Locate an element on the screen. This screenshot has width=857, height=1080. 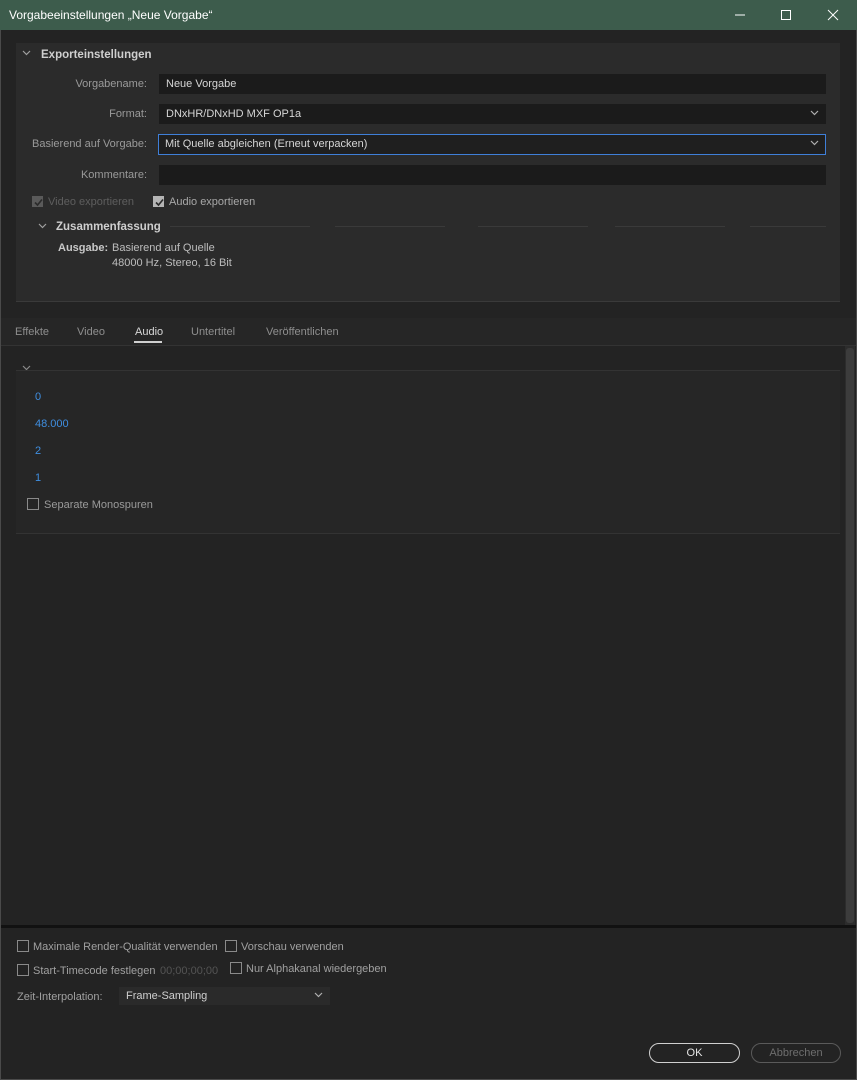
format-dropdown: DNxHR/DNxHD MXF OP1a is located at coordinates (492, 114).